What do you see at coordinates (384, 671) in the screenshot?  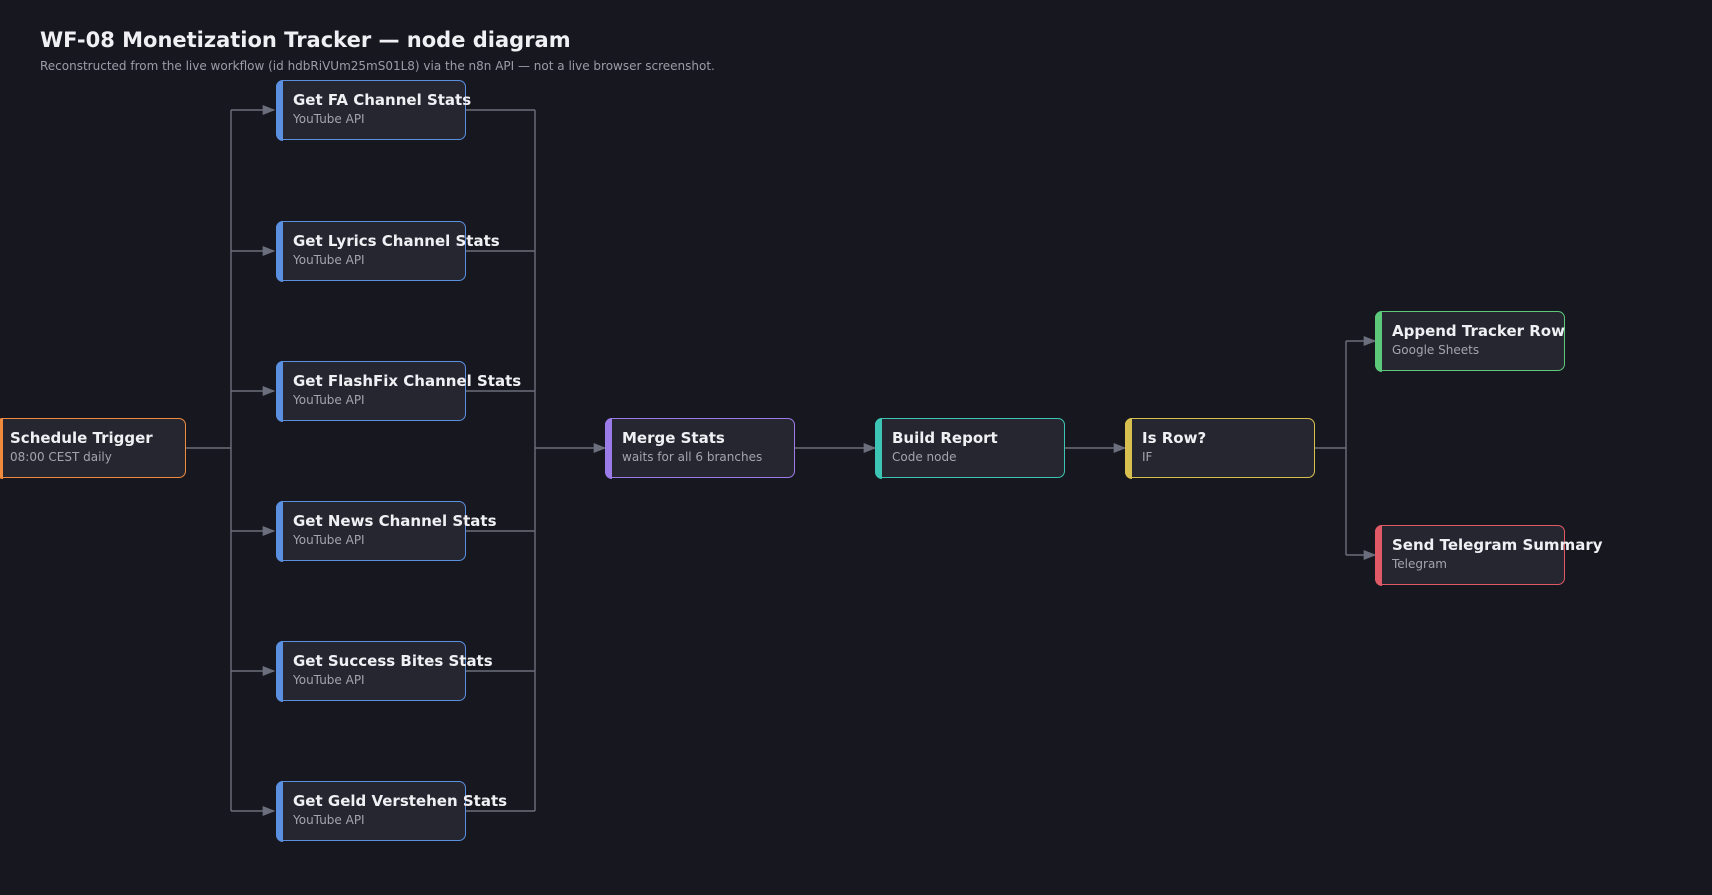 I see `node-get-success-bites-stats: Get Success Bites Stats YouTube API` at bounding box center [384, 671].